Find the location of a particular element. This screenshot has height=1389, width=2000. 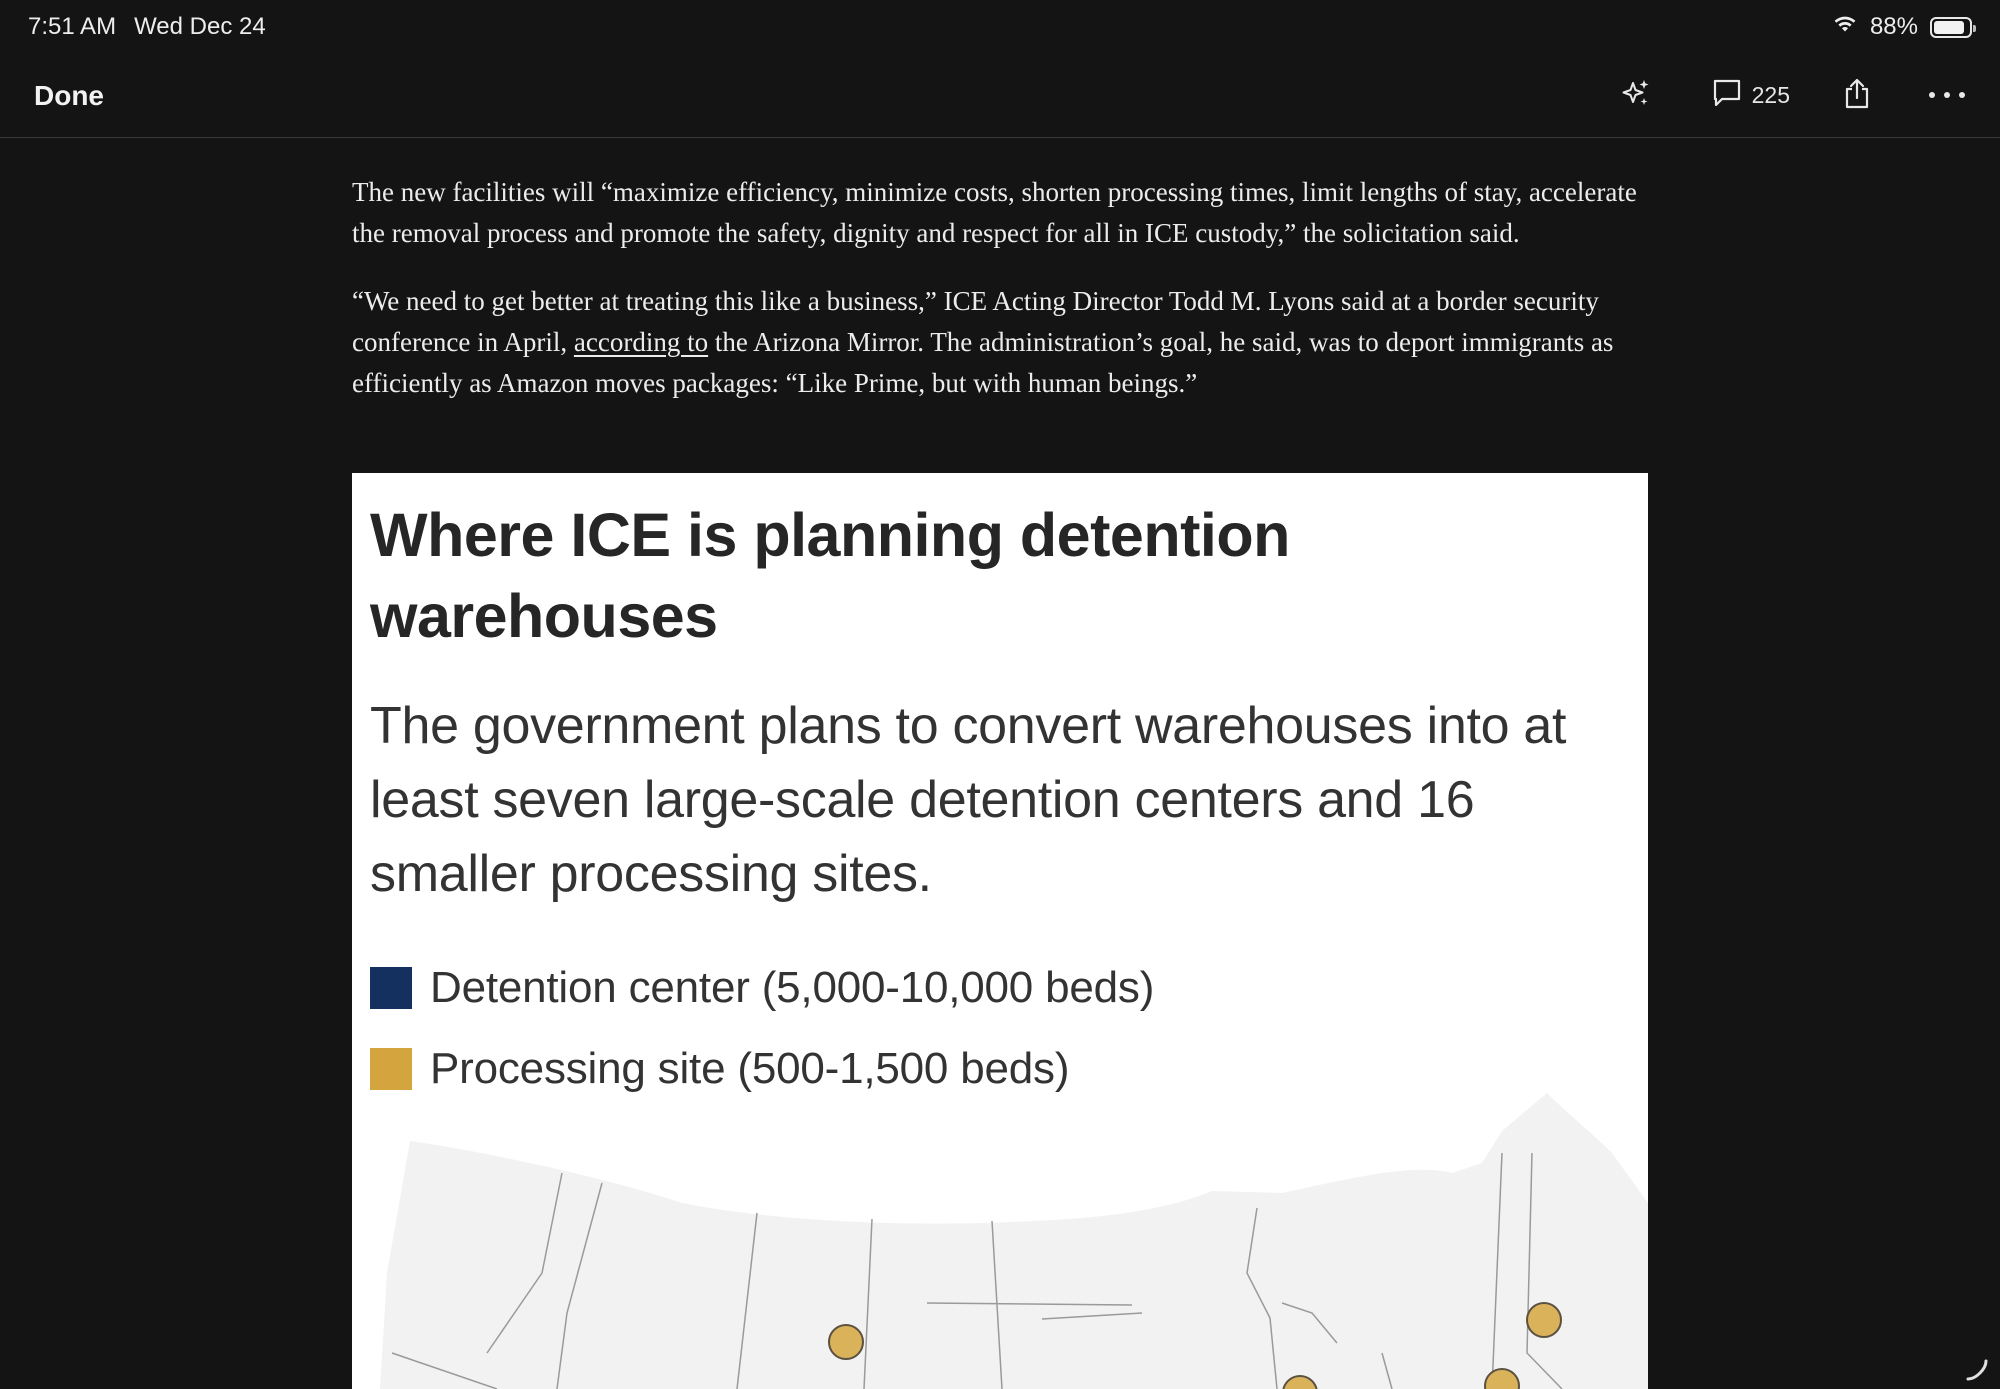

comments-button: 225 is located at coordinates (1751, 96).